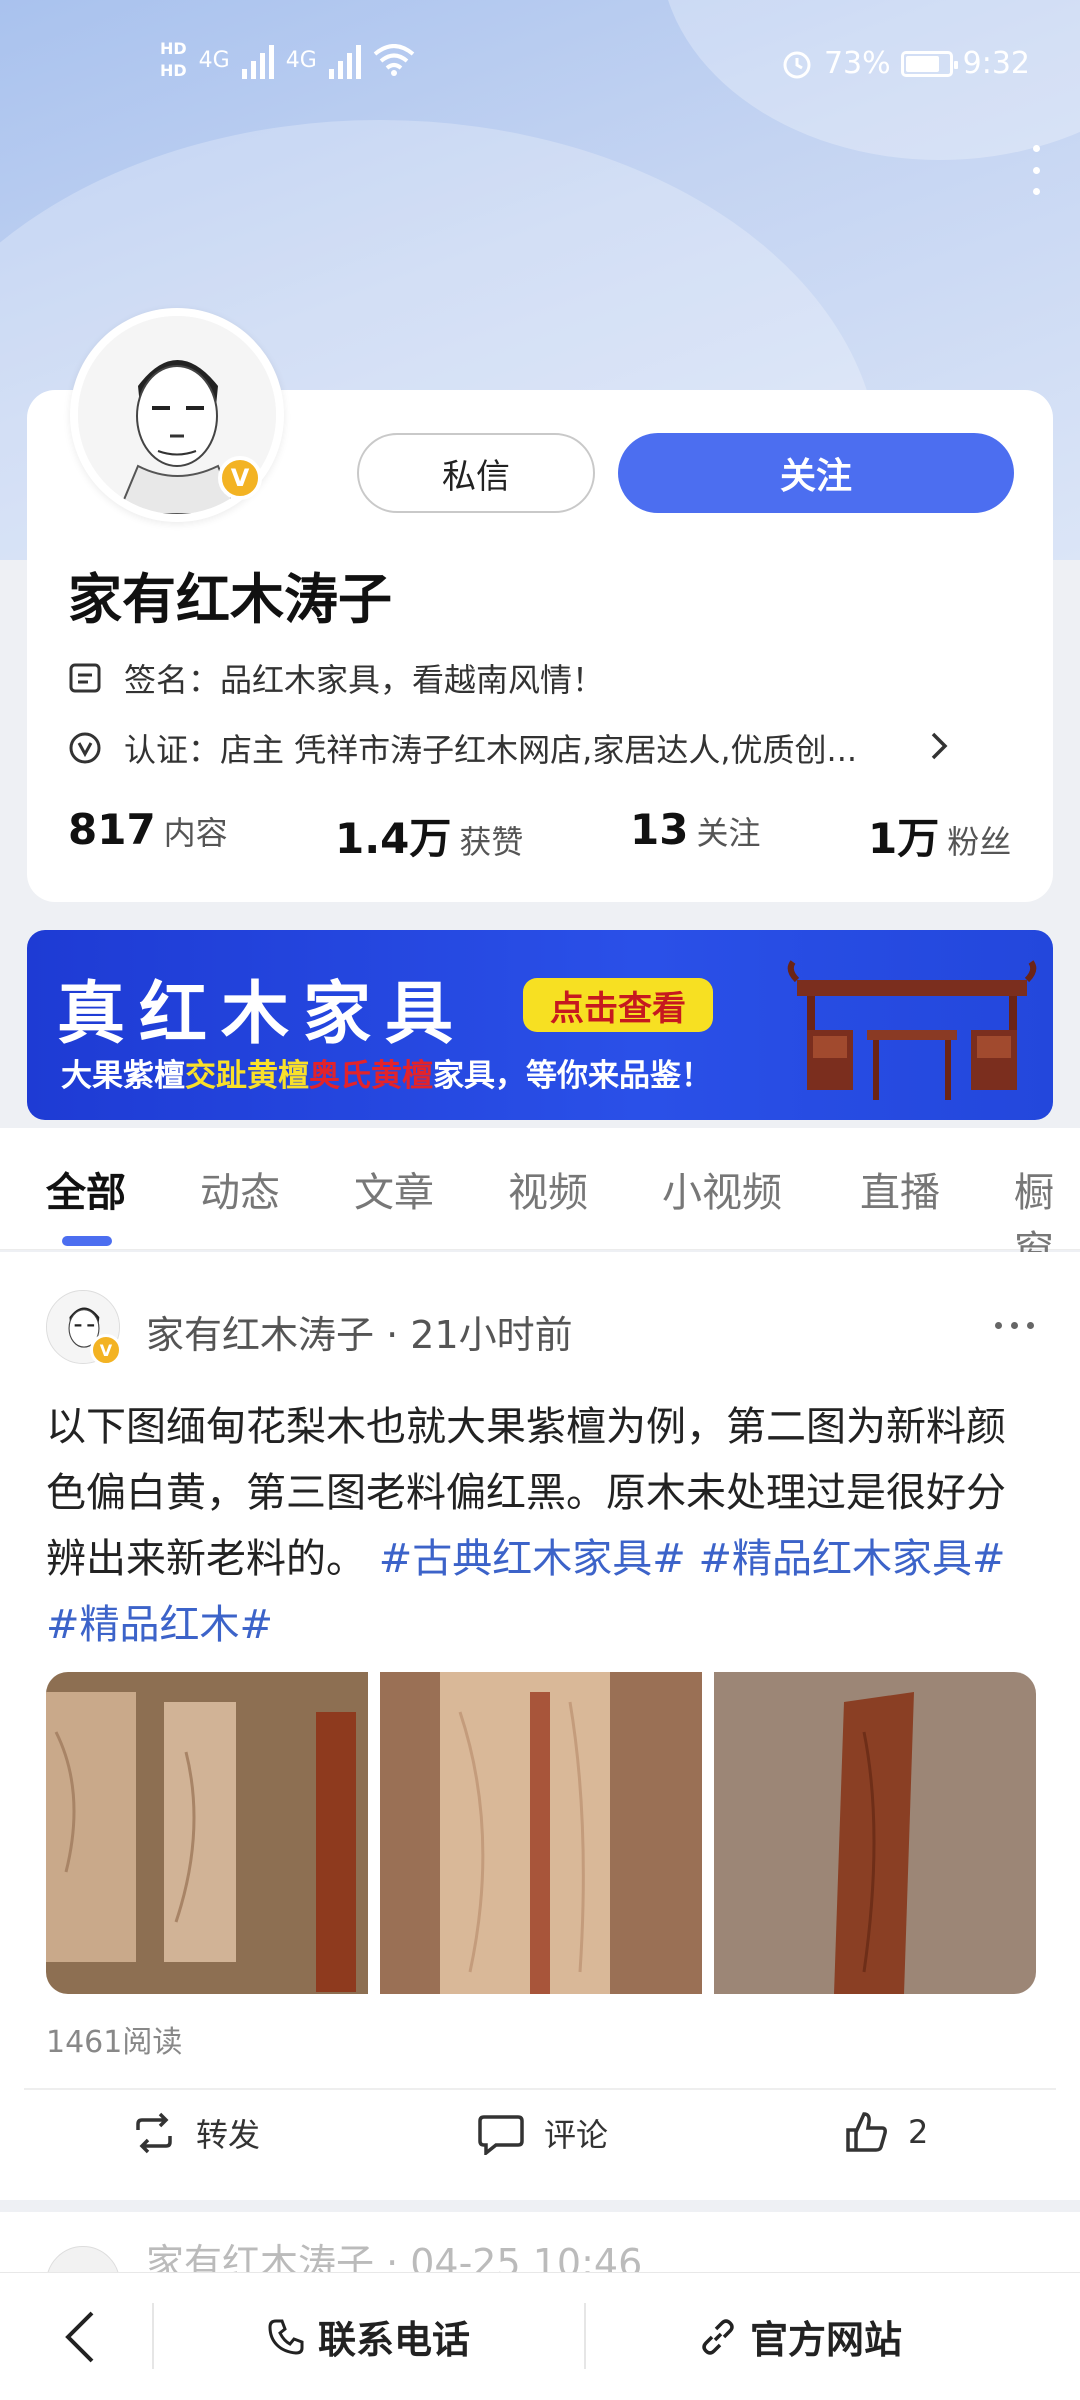 The image size is (1080, 2400). I want to click on stat-content: 817 内容, so click(148, 829).